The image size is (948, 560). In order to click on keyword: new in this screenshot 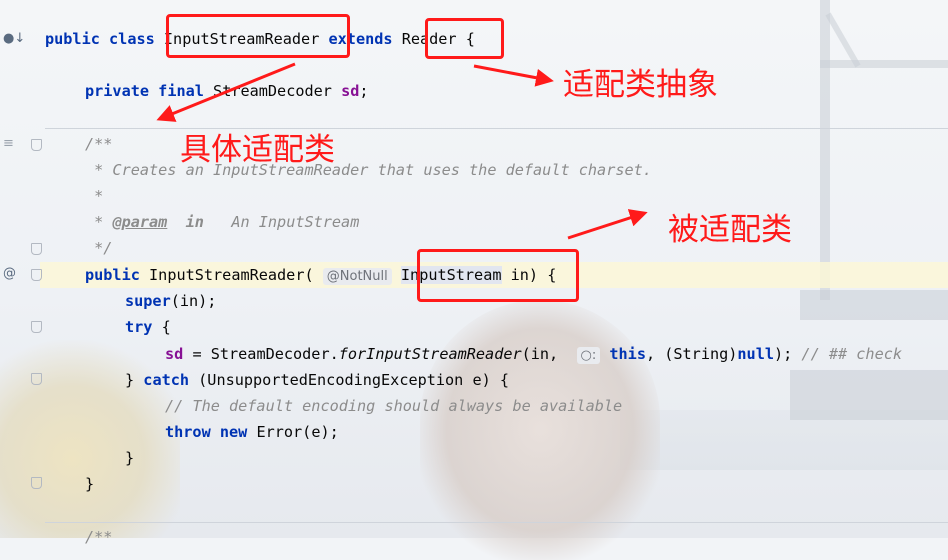, I will do `click(233, 432)`.